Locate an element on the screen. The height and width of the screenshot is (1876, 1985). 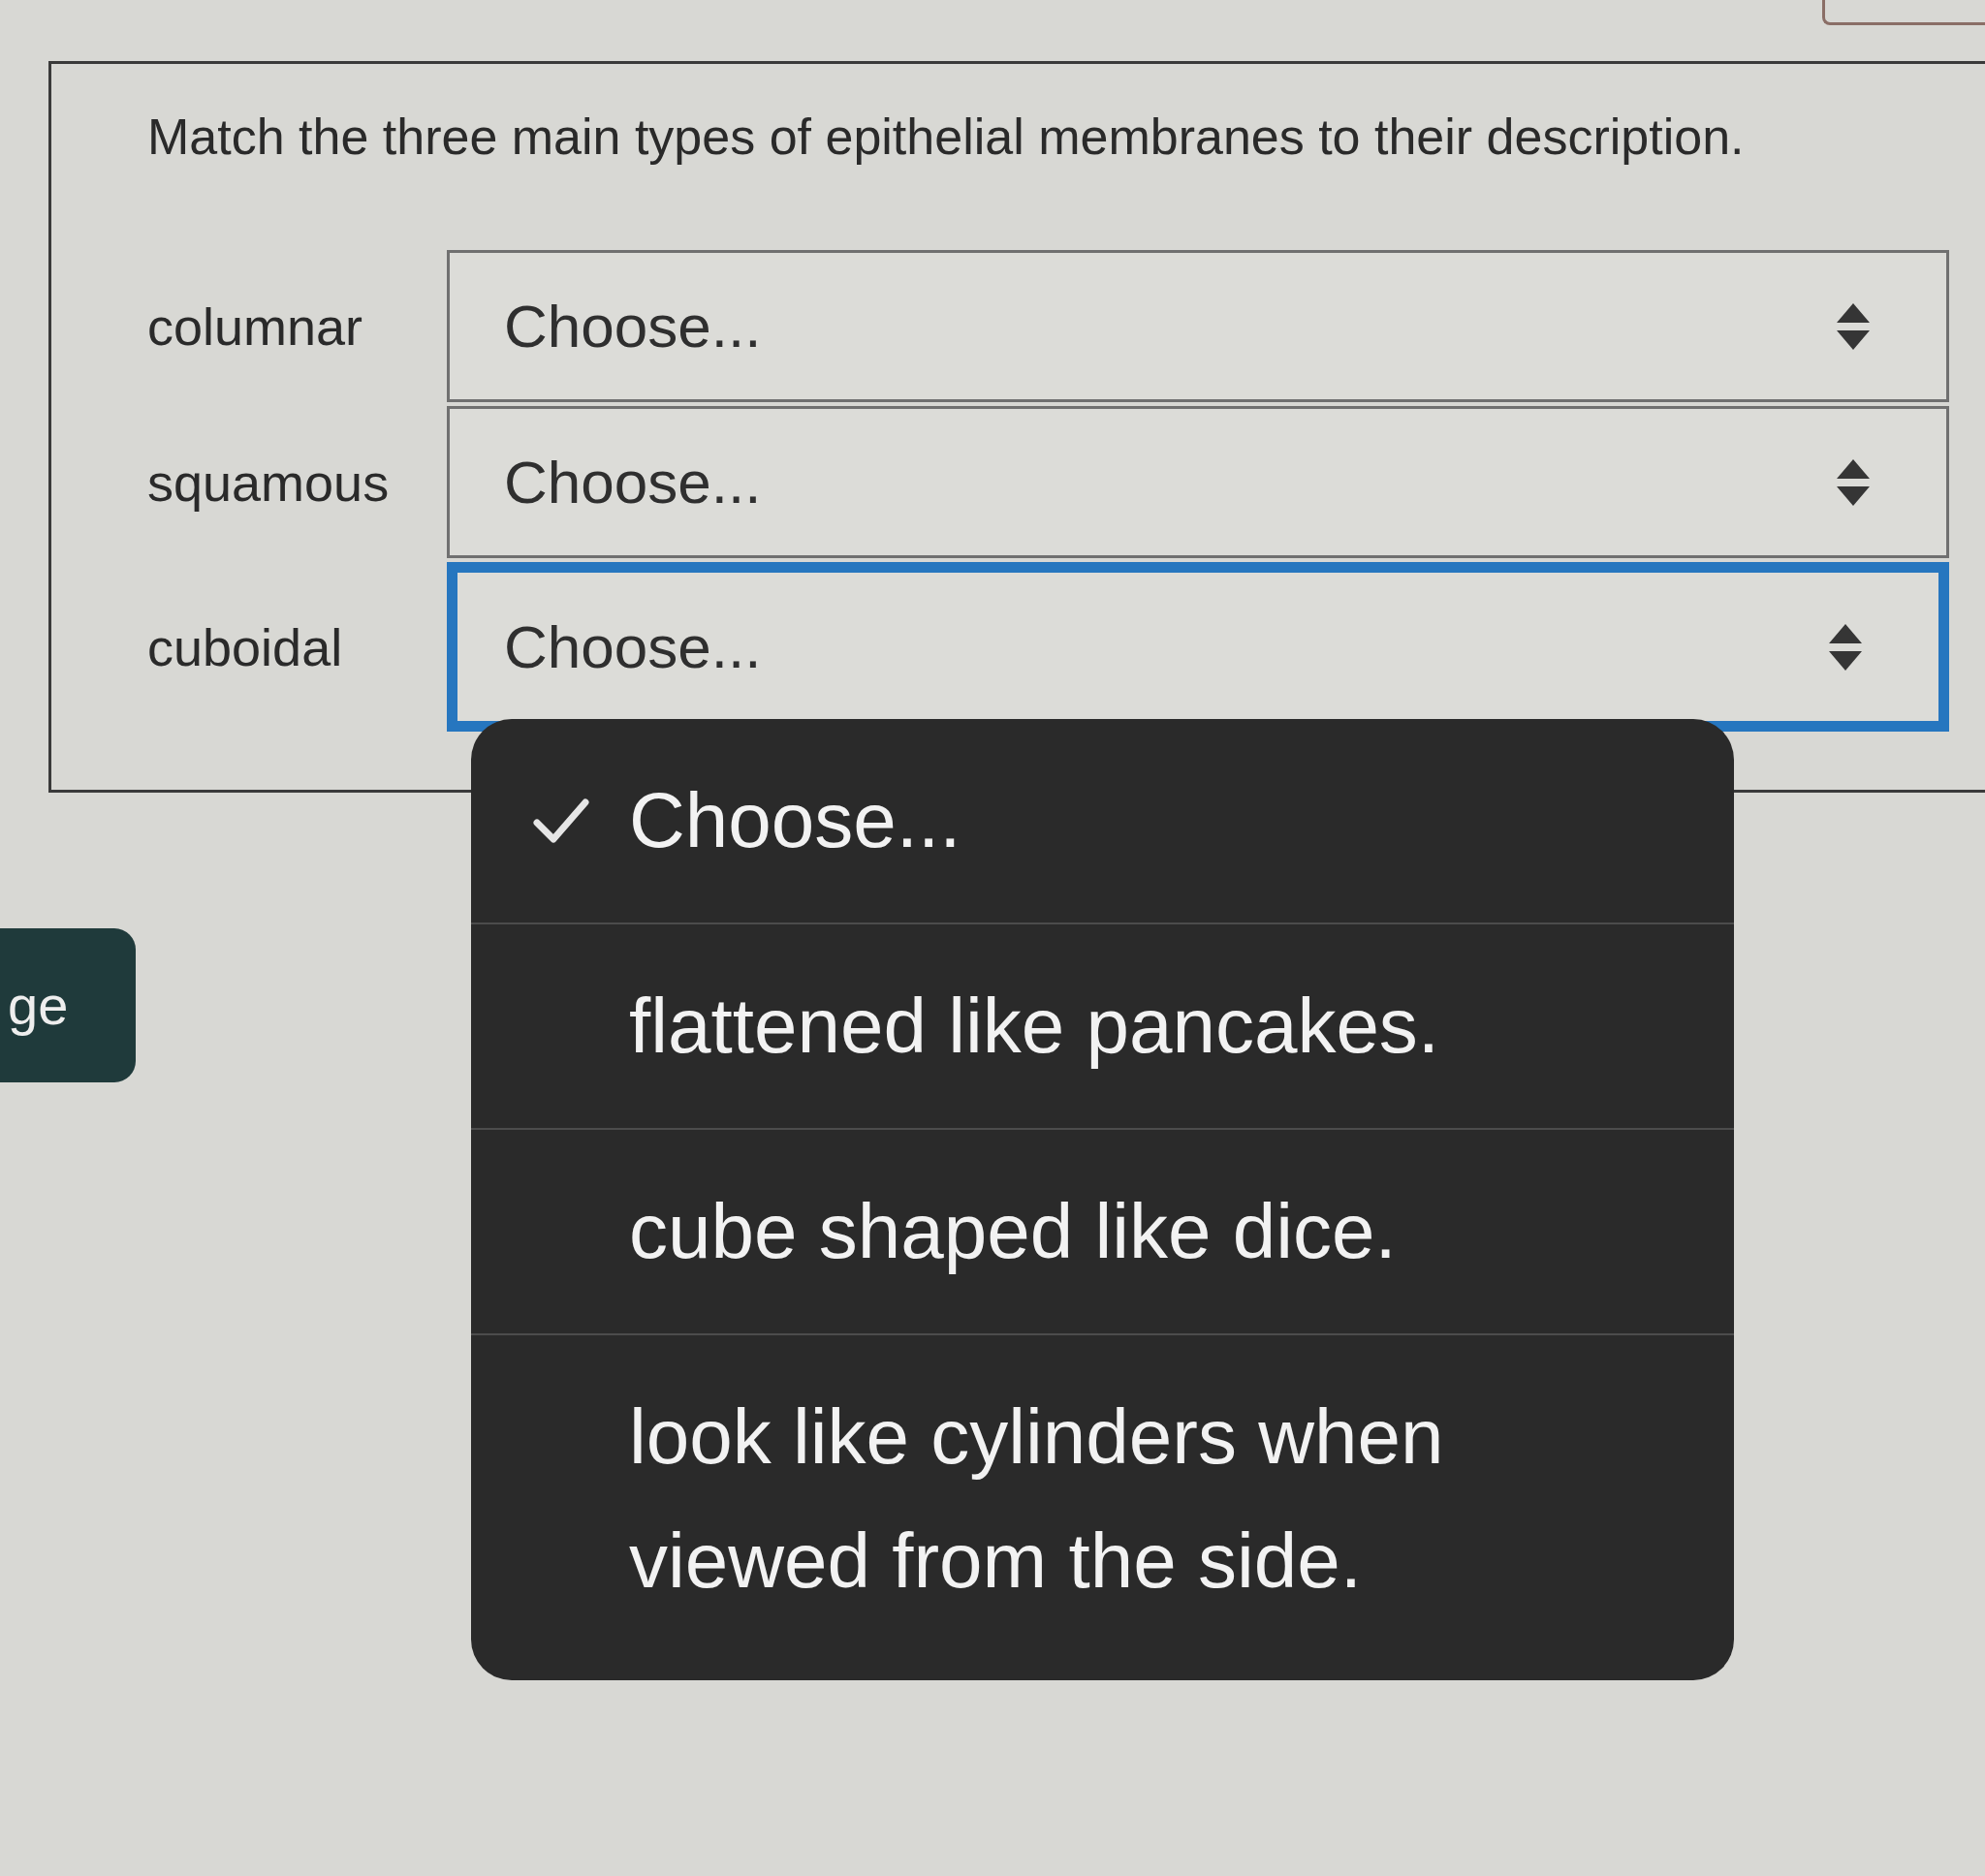
question-text: Match the three main types of epithelial membranes to their description. is located at coordinates (946, 137).